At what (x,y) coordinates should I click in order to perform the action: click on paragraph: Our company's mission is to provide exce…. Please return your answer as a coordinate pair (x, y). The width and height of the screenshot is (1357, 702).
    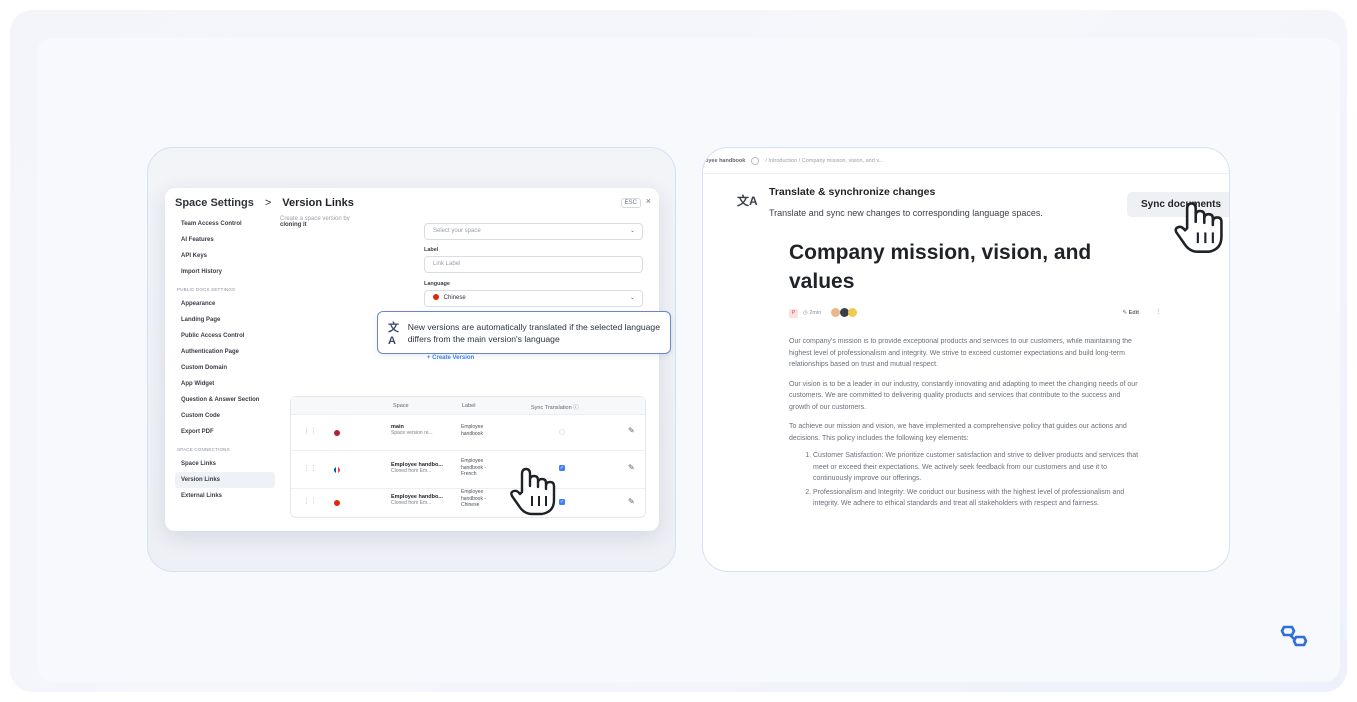
    Looking at the image, I should click on (960, 353).